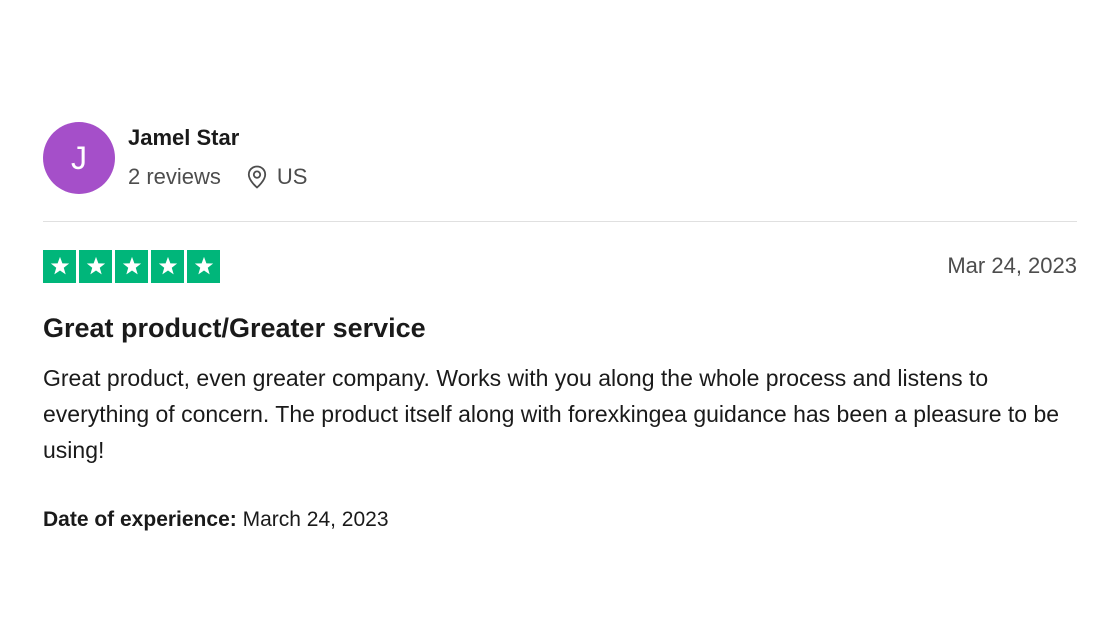 The width and height of the screenshot is (1100, 627). Describe the element at coordinates (79, 158) in the screenshot. I see `avatar: J` at that location.